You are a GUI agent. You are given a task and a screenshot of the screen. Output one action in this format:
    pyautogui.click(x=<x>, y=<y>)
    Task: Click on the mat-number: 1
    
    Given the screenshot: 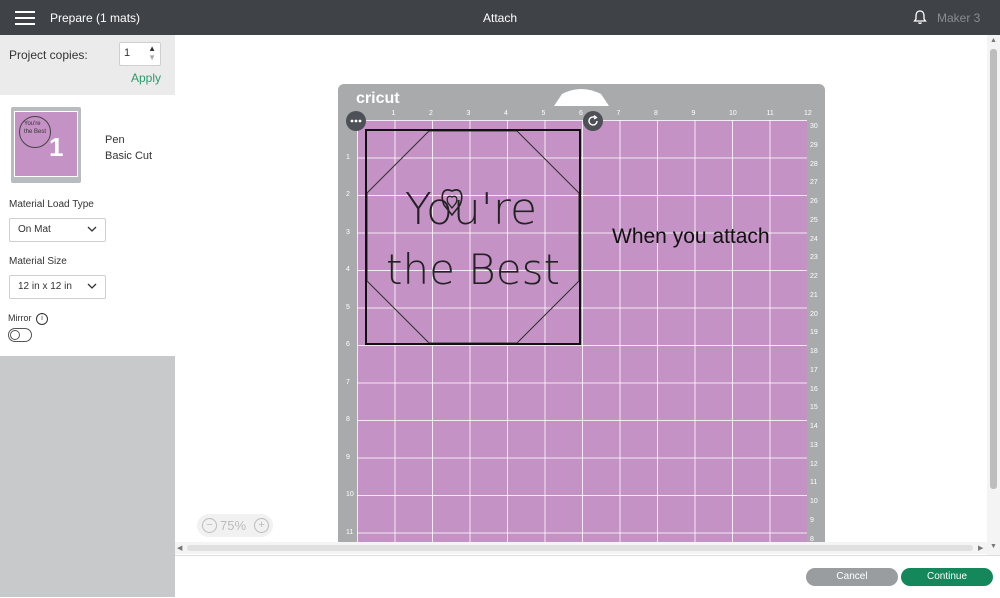 What is the action you would take?
    pyautogui.click(x=56, y=147)
    